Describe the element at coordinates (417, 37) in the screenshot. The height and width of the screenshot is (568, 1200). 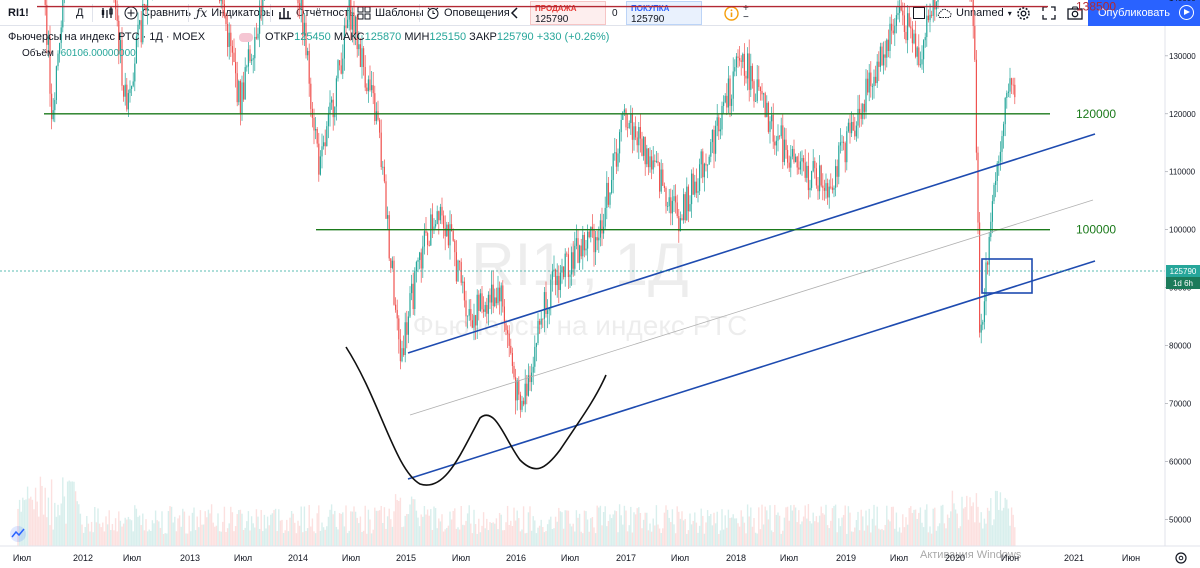
I see `low-label: МИН` at that location.